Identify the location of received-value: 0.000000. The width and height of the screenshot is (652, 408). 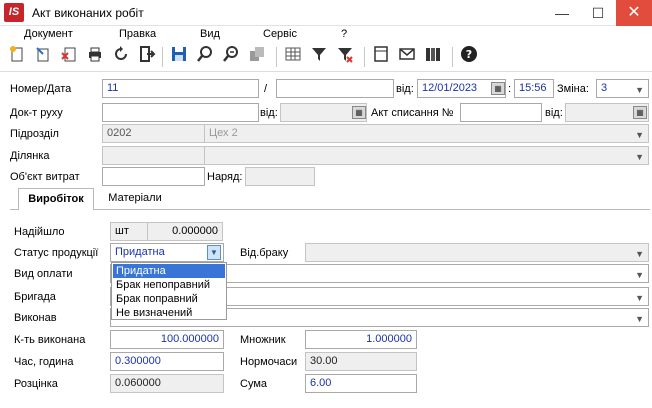
(185, 231).